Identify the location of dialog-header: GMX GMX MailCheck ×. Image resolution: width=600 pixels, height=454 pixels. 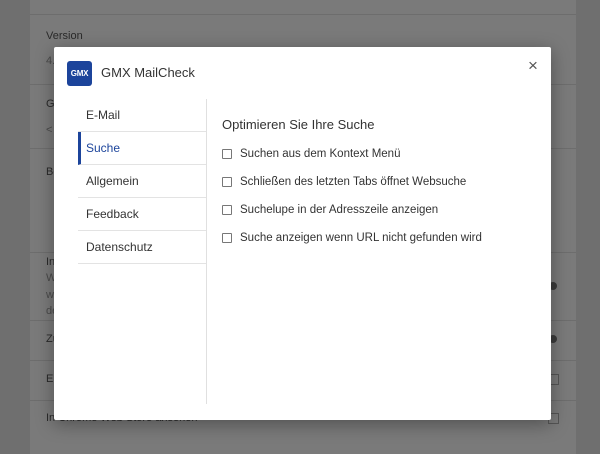
(302, 73).